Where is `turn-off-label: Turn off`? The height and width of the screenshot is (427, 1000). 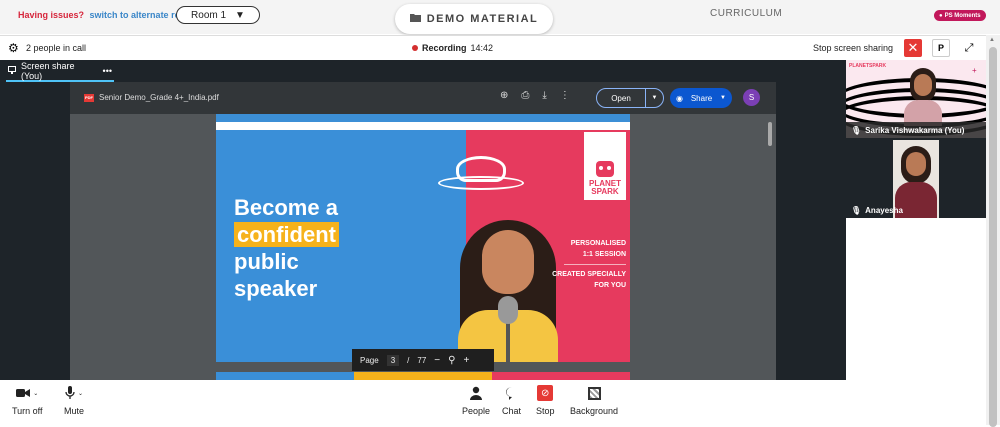 turn-off-label: Turn off is located at coordinates (27, 411).